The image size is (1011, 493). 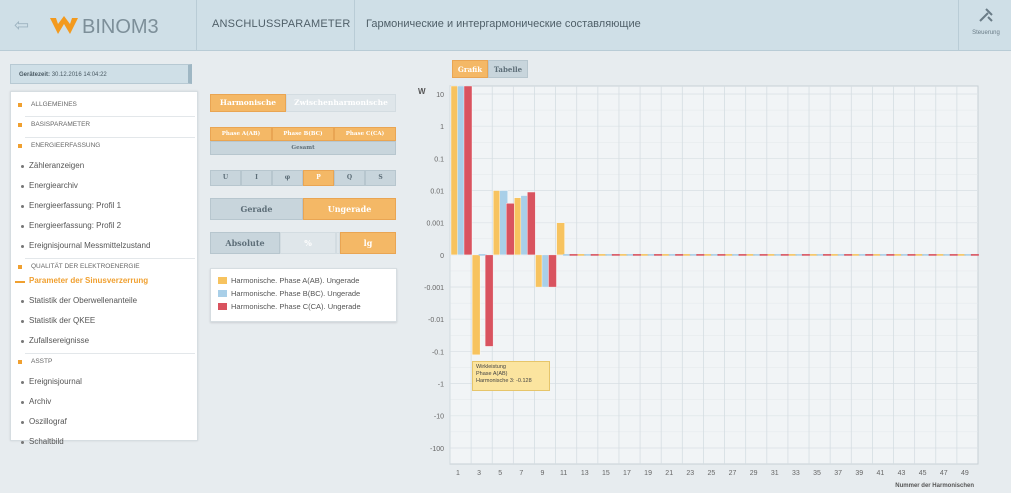 What do you see at coordinates (104, 227) in the screenshot?
I see `sidebar-item: Energieerfassung: Profil 2` at bounding box center [104, 227].